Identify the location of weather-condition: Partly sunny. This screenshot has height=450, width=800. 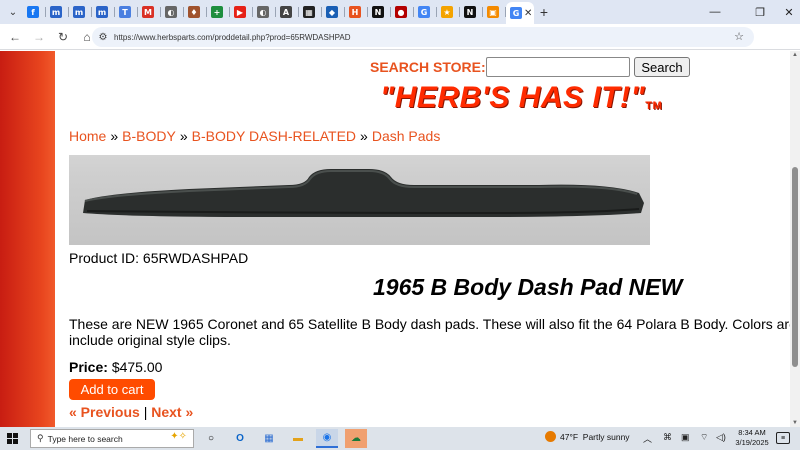
(606, 436).